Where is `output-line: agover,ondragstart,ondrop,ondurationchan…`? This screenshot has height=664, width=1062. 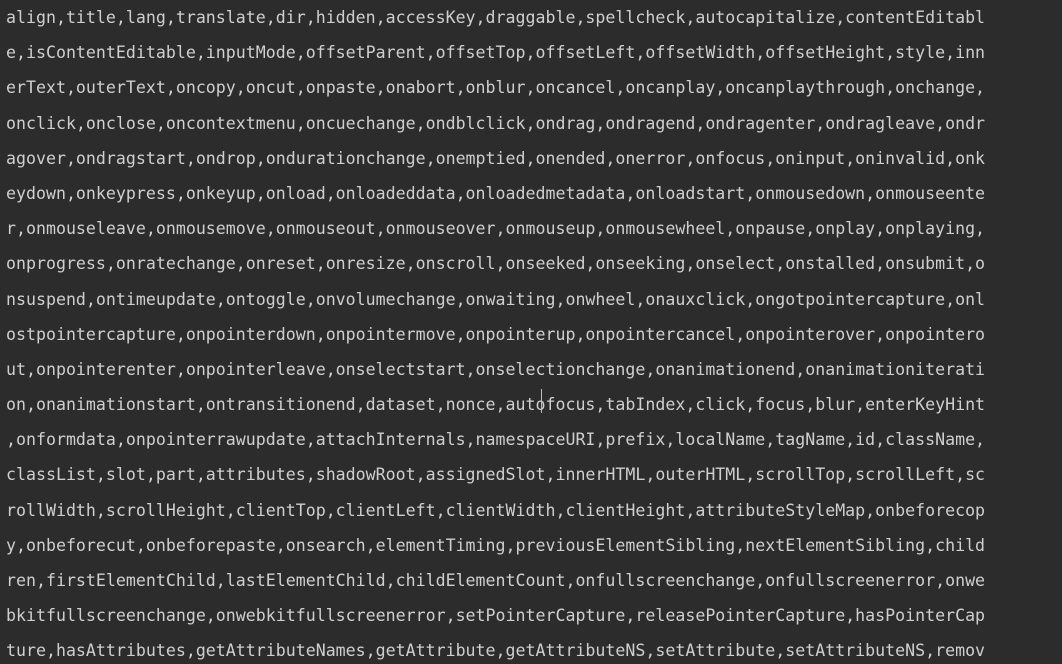 output-line: agover,ondragstart,ondrop,ondurationchan… is located at coordinates (496, 158).